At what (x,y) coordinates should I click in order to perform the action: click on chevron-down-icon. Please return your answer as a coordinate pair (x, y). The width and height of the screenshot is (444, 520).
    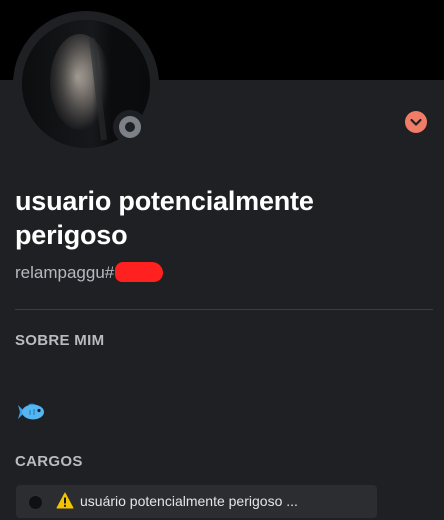
    Looking at the image, I should click on (416, 122).